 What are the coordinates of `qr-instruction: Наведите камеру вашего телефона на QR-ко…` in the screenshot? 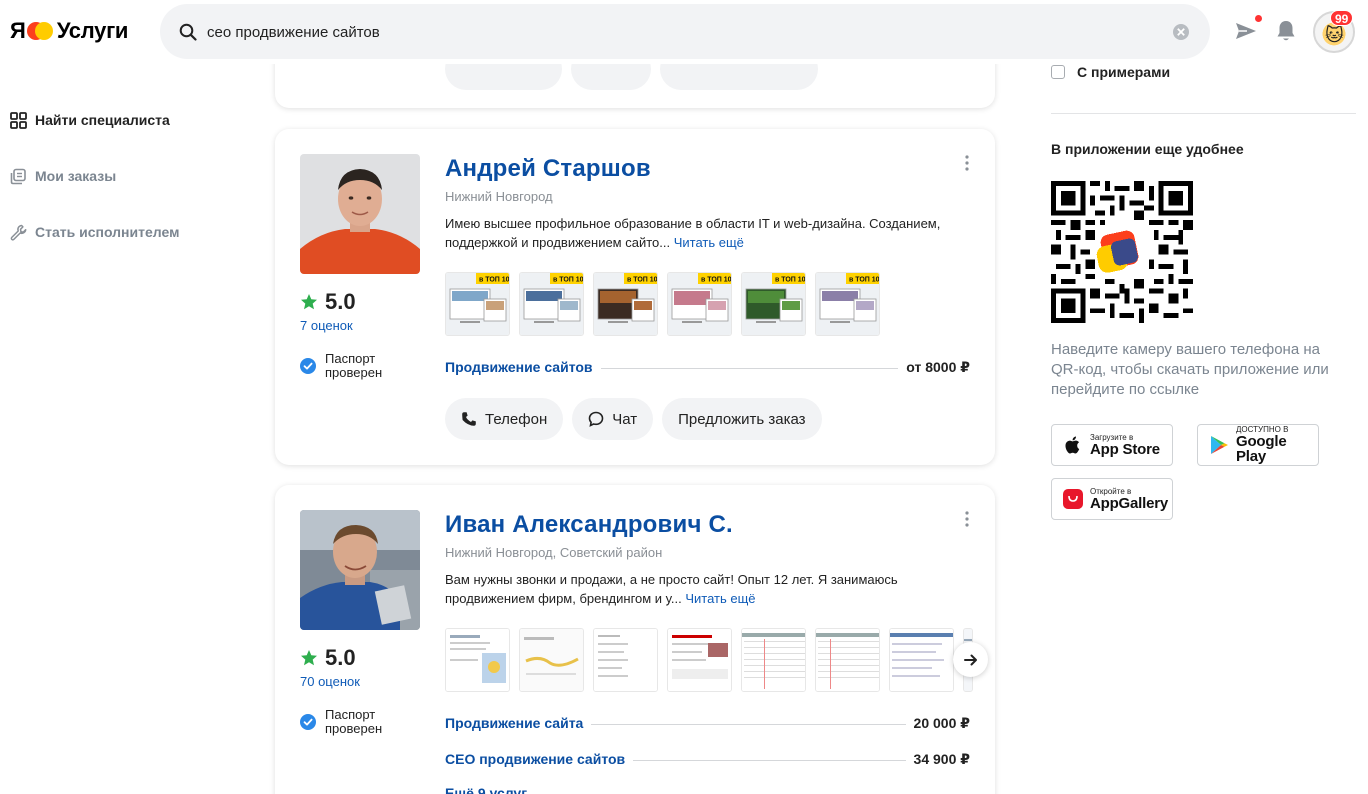 It's located at (1190, 369).